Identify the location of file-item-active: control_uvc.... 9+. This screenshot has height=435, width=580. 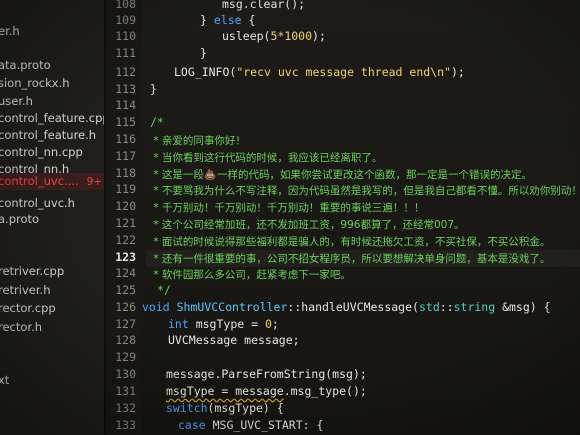
(52, 181).